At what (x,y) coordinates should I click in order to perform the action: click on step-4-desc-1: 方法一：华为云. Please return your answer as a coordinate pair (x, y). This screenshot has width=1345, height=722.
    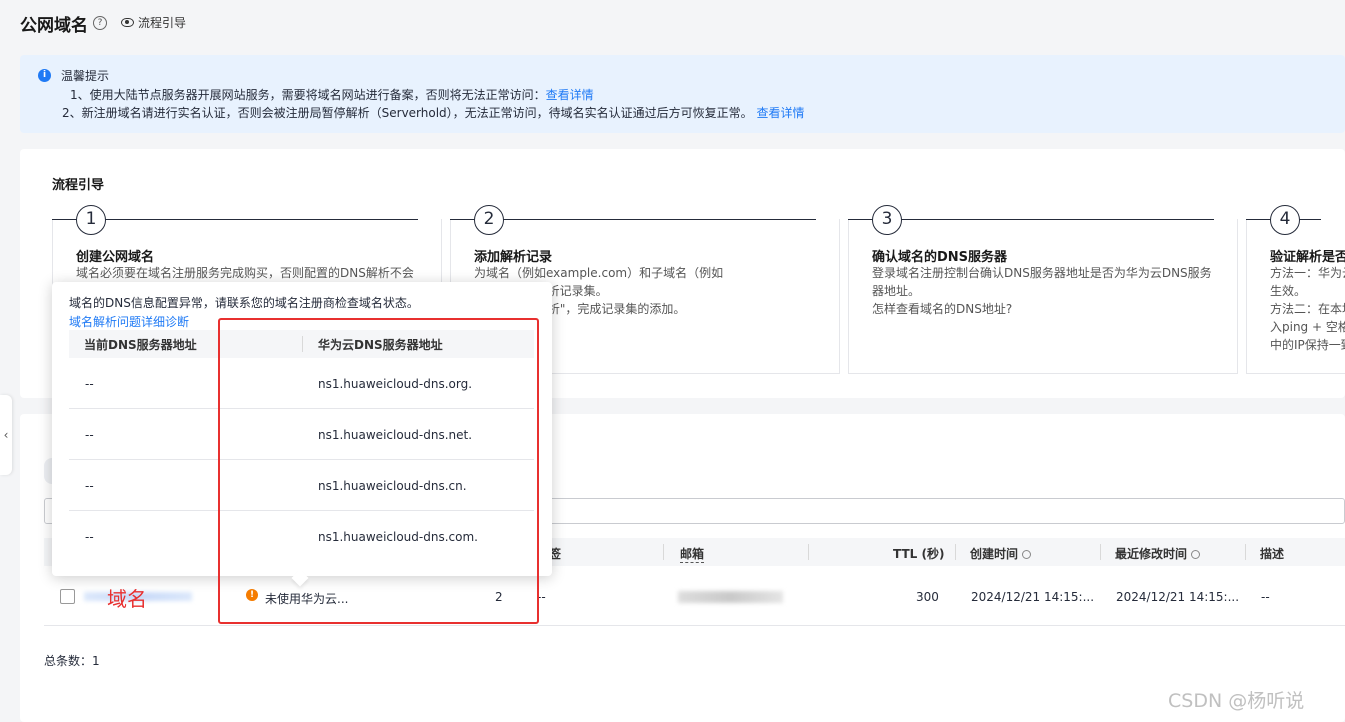
    Looking at the image, I should click on (1307, 273).